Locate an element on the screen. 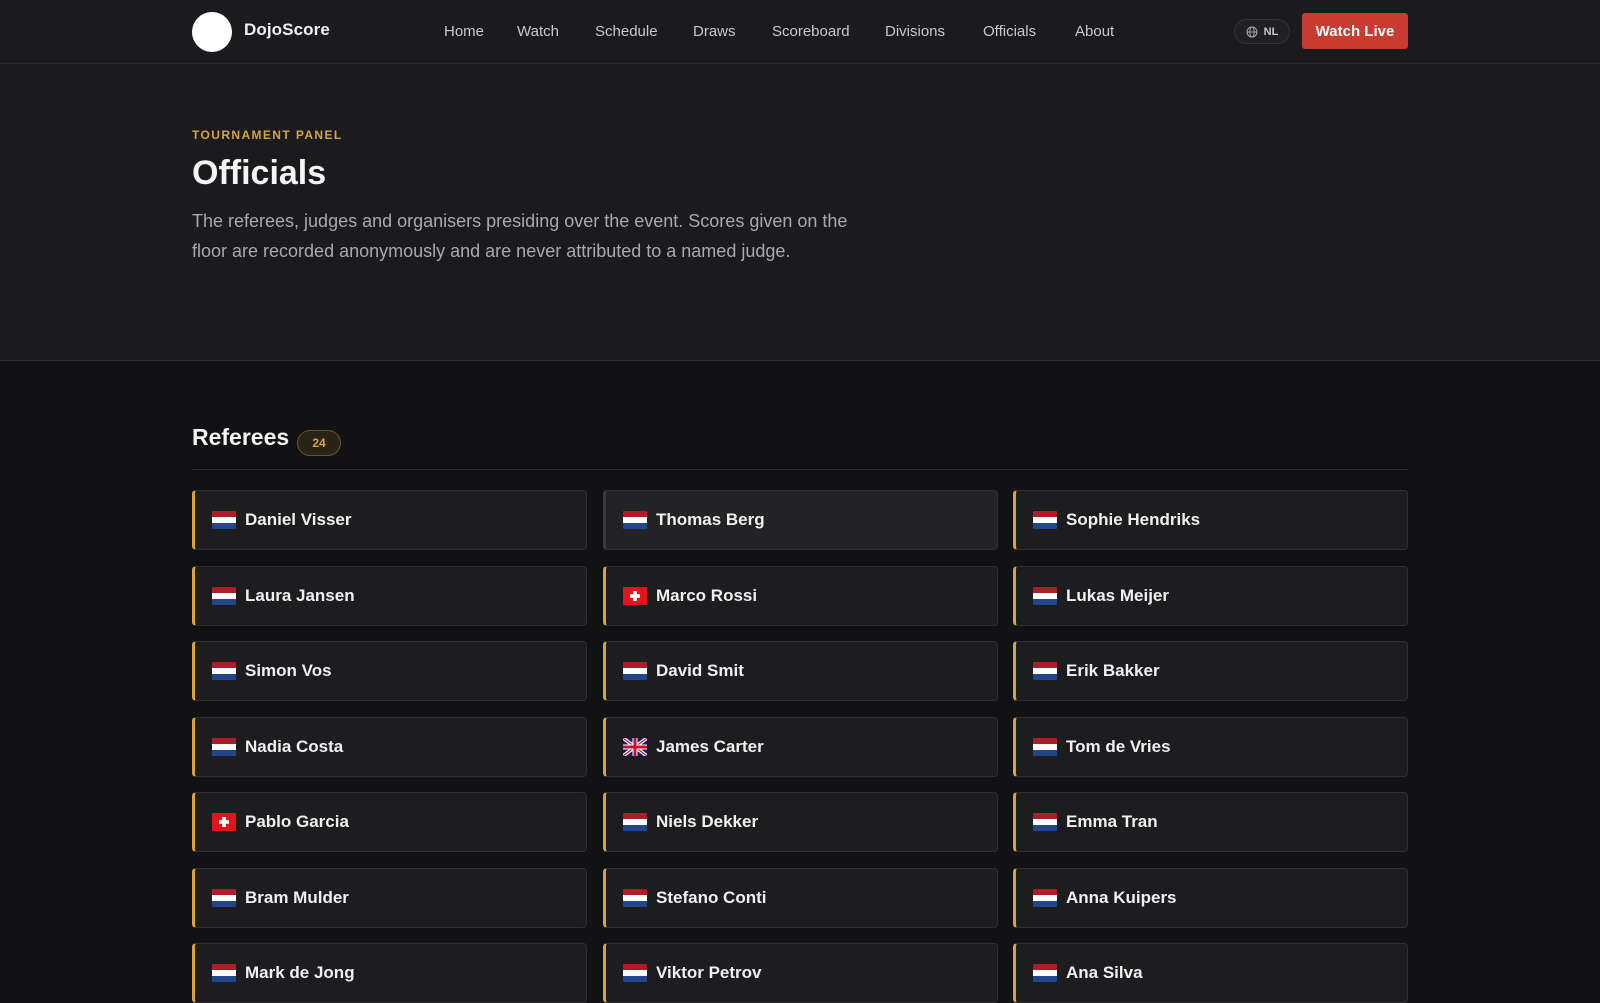  referee-card: Thomas Berg is located at coordinates (800, 520).